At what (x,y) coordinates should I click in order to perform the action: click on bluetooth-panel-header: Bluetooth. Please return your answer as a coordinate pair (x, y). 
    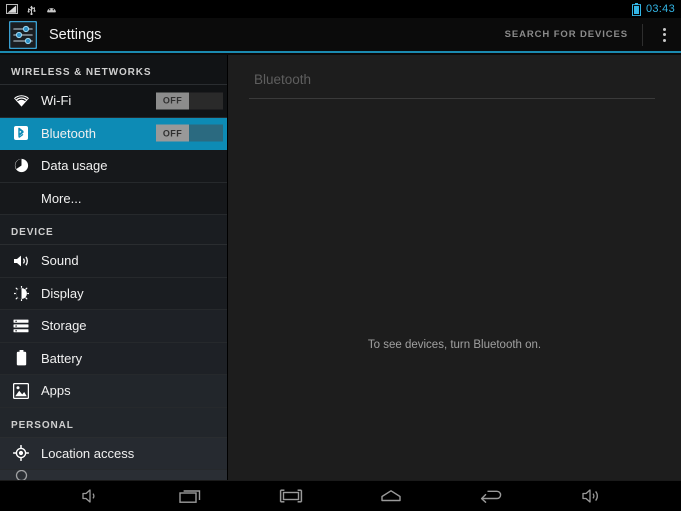
    Looking at the image, I should click on (283, 79).